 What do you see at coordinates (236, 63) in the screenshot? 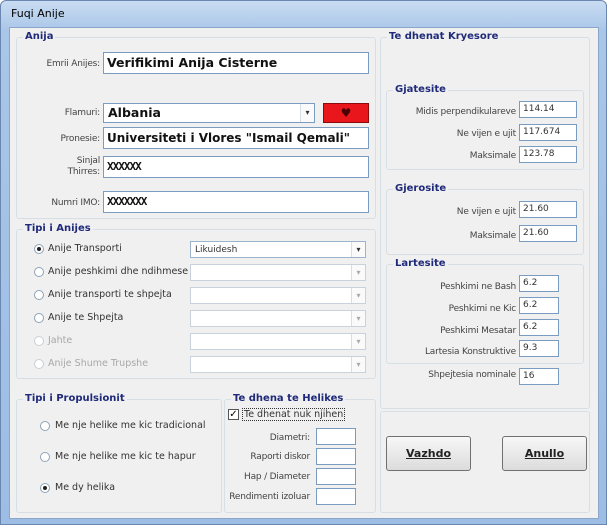
I see `ship-name-field: Verifikimi Anija Cisterne` at bounding box center [236, 63].